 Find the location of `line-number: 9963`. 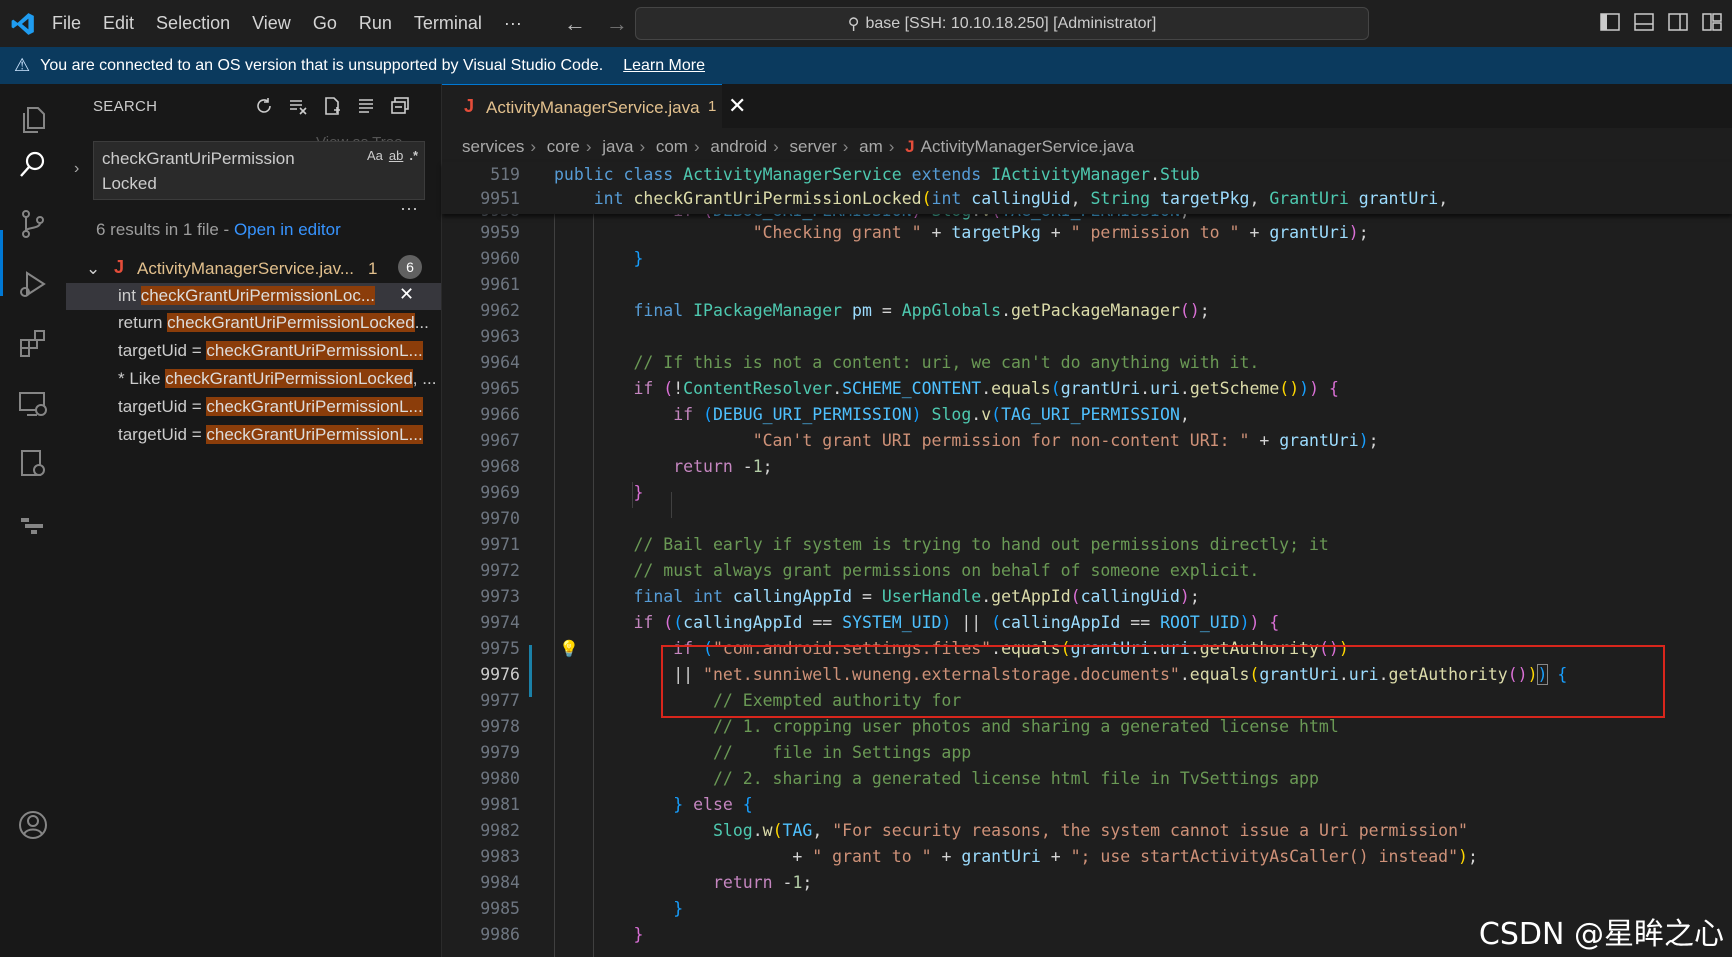

line-number: 9963 is located at coordinates (500, 336).